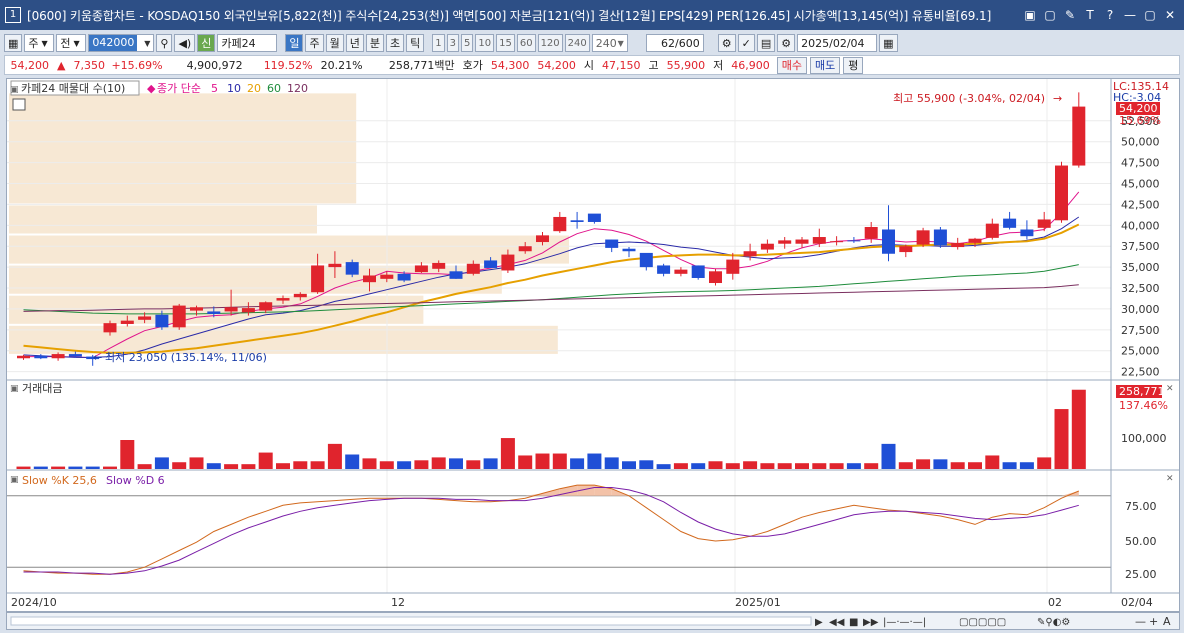 Image resolution: width=1184 pixels, height=633 pixels. What do you see at coordinates (1130, 15) in the screenshot?
I see `minimize-icon: —` at bounding box center [1130, 15].